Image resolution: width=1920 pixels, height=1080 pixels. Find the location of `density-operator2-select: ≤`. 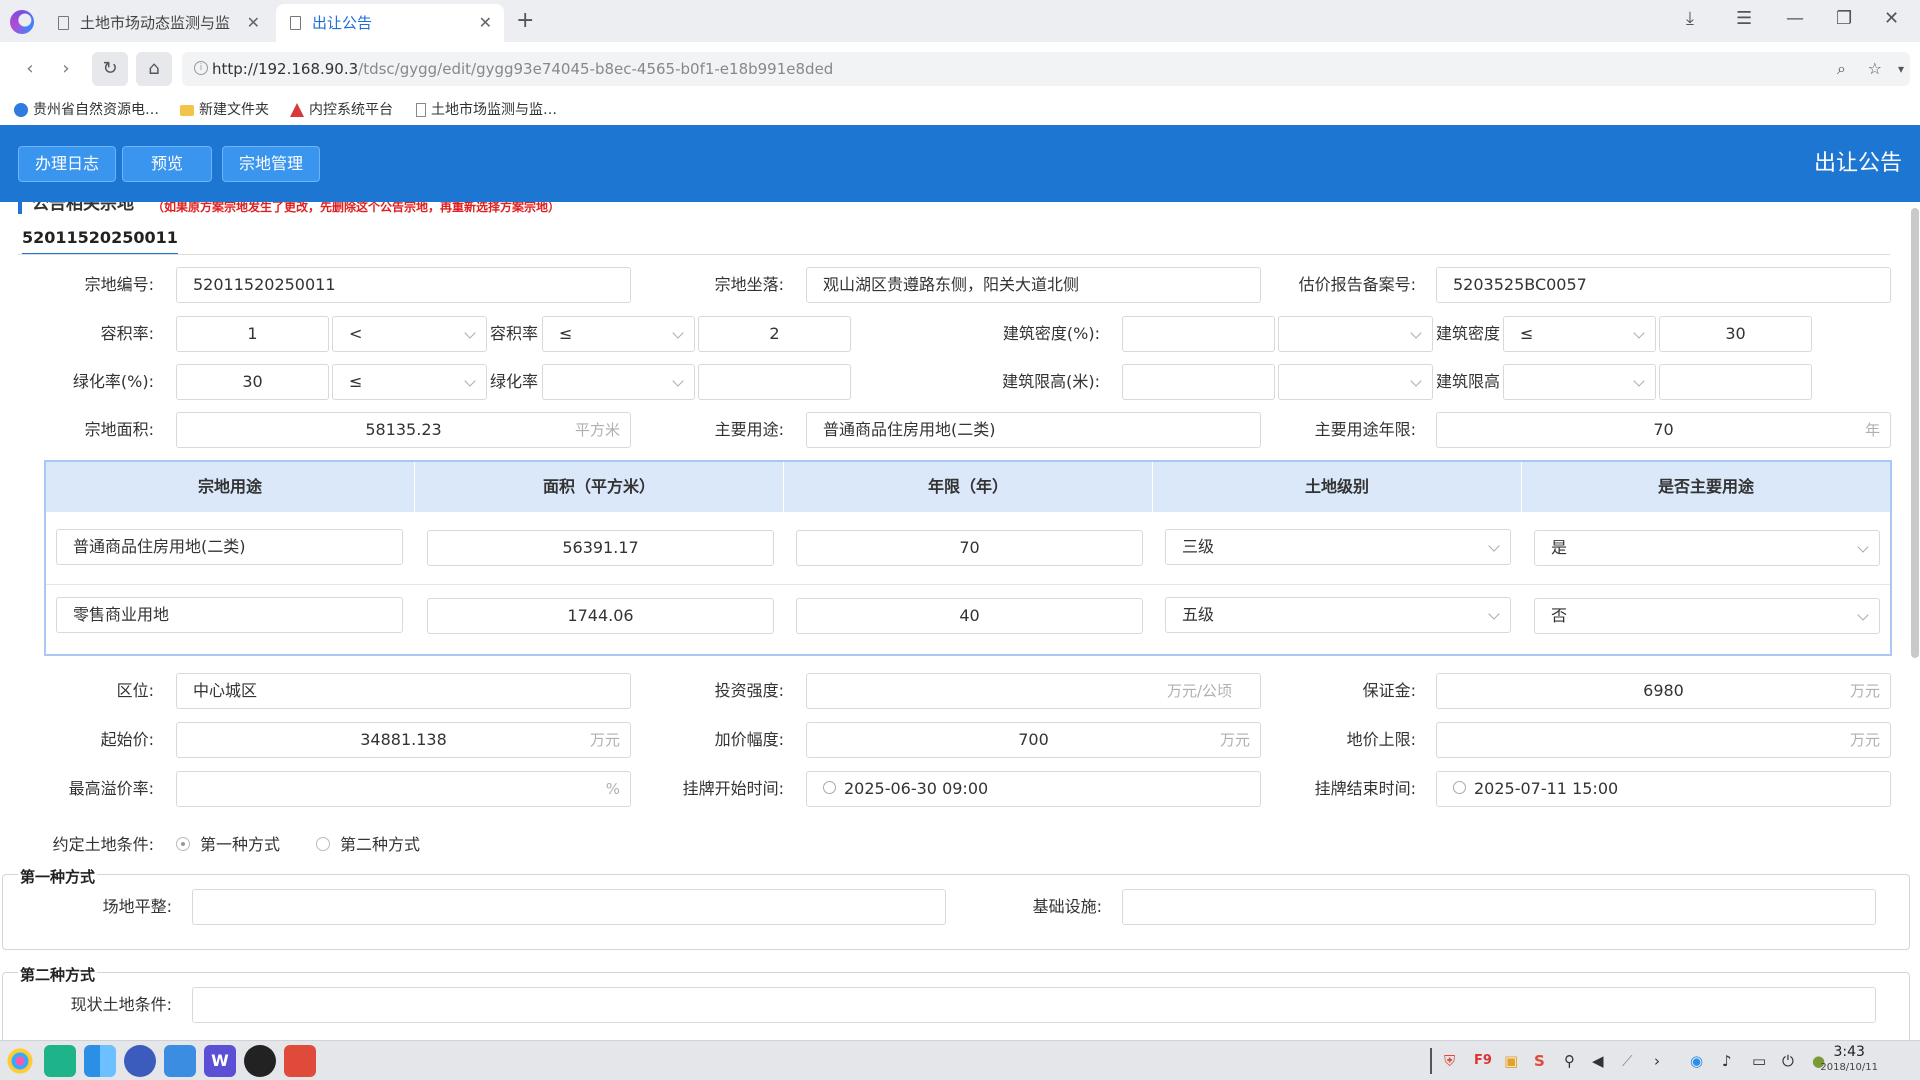

density-operator2-select: ≤ is located at coordinates (1579, 334).